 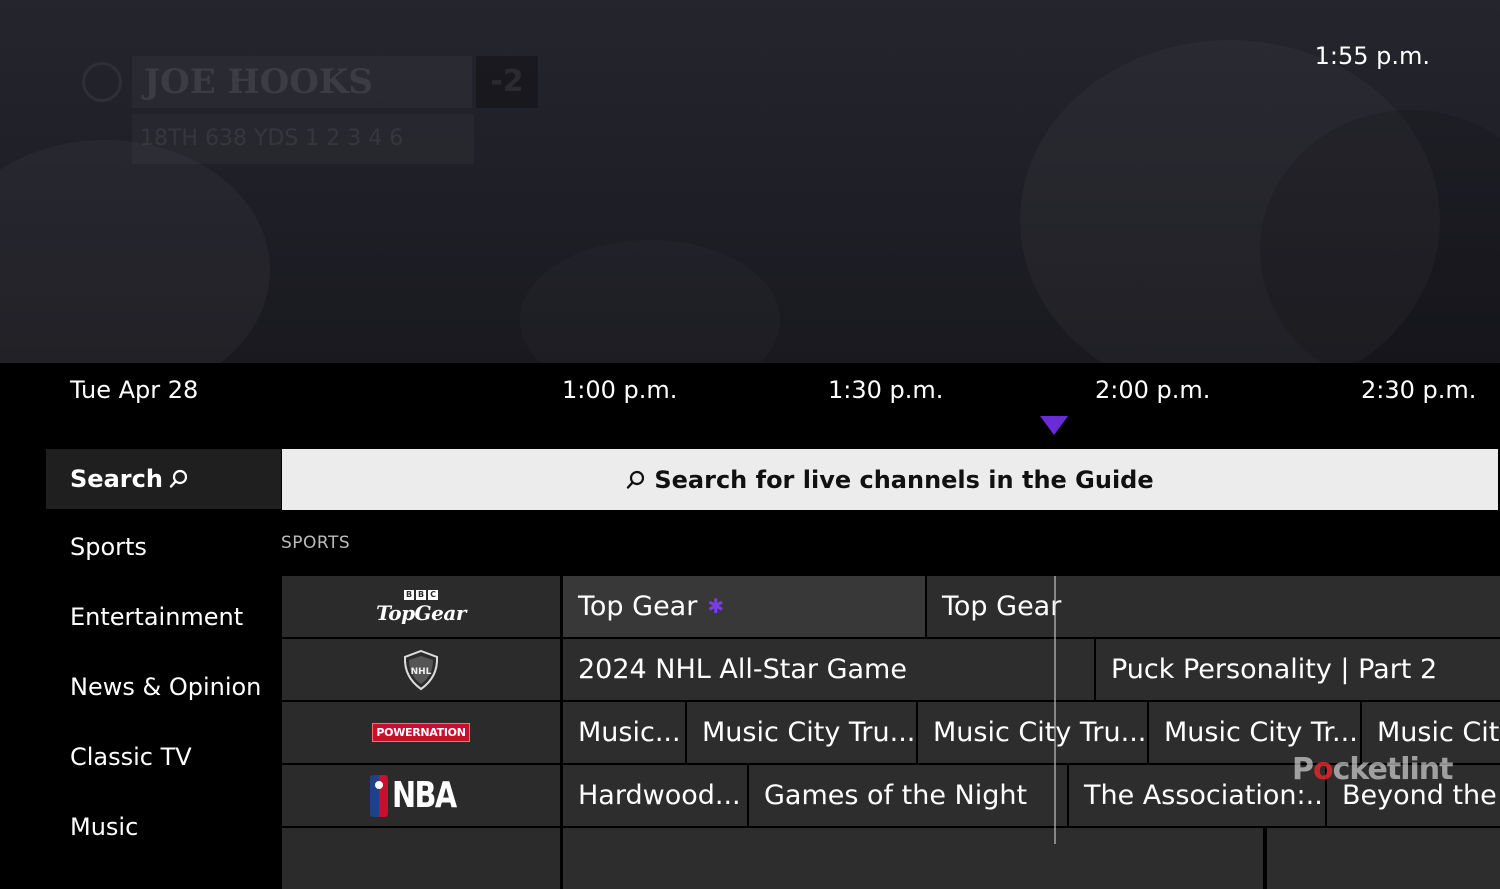 What do you see at coordinates (116, 479) in the screenshot?
I see `menu-item-label: Search` at bounding box center [116, 479].